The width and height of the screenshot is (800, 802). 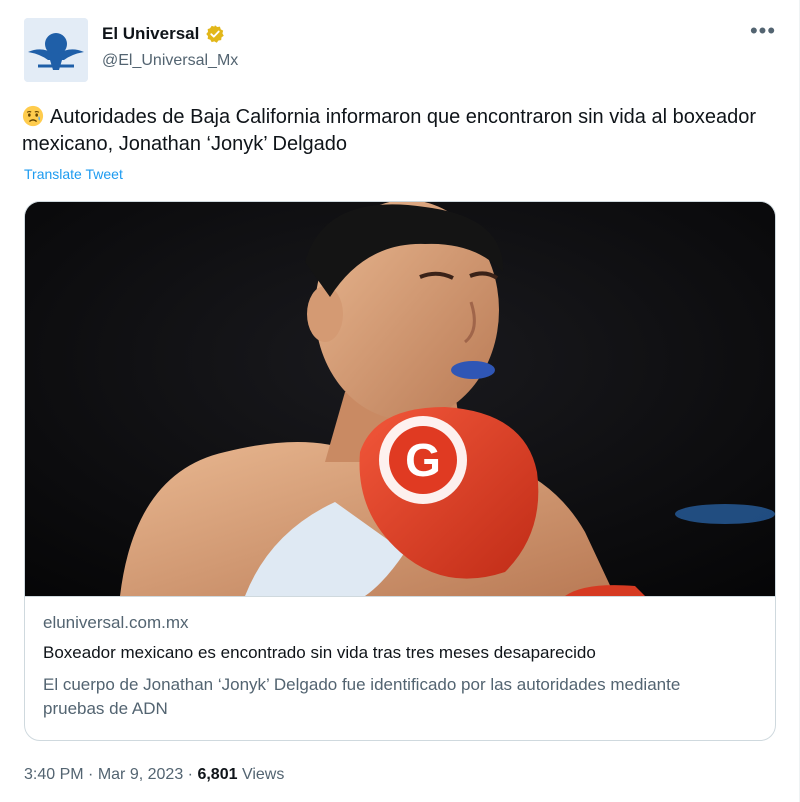 I want to click on verified-badge-icon, so click(x=215, y=34).